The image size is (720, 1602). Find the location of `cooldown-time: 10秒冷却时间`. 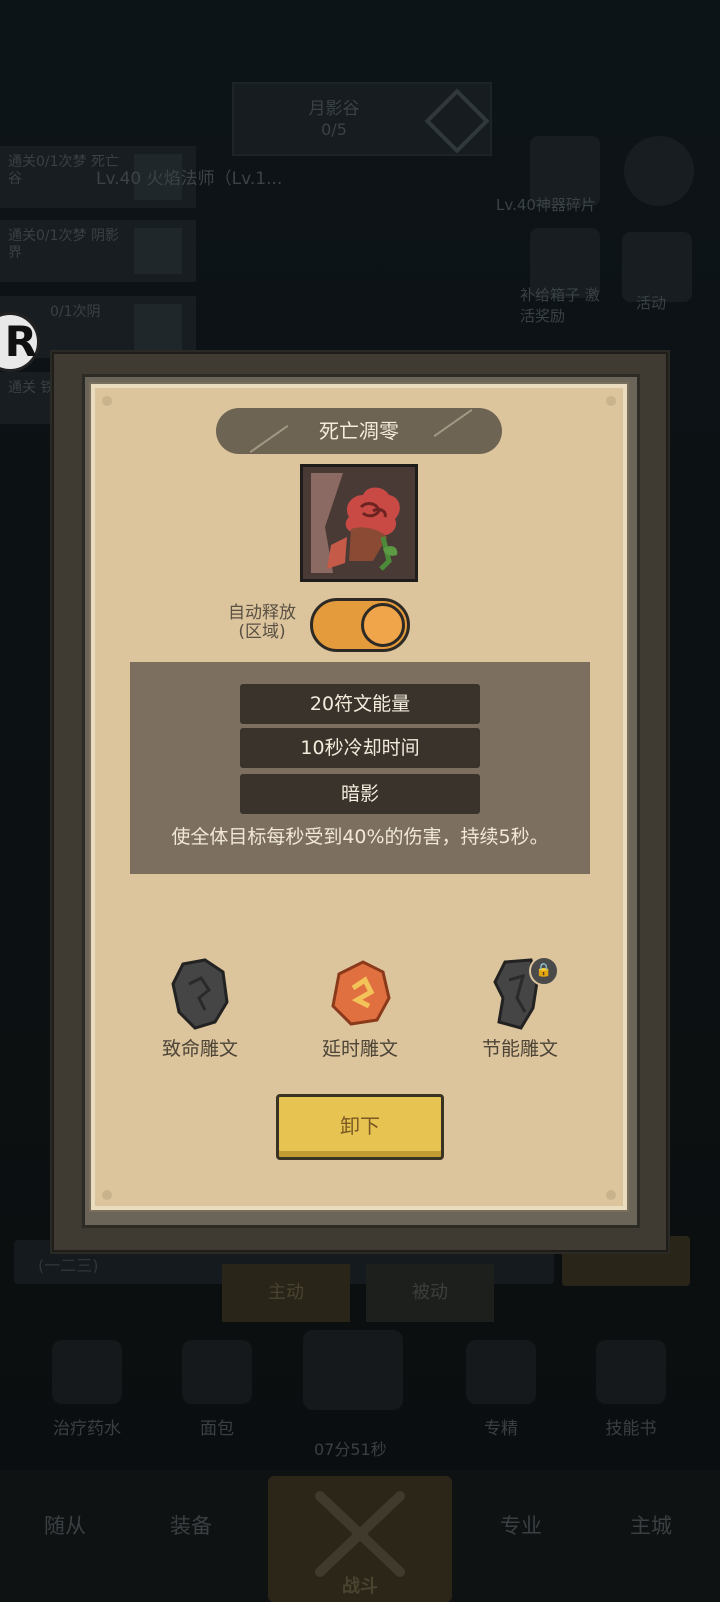

cooldown-time: 10秒冷却时间 is located at coordinates (360, 748).